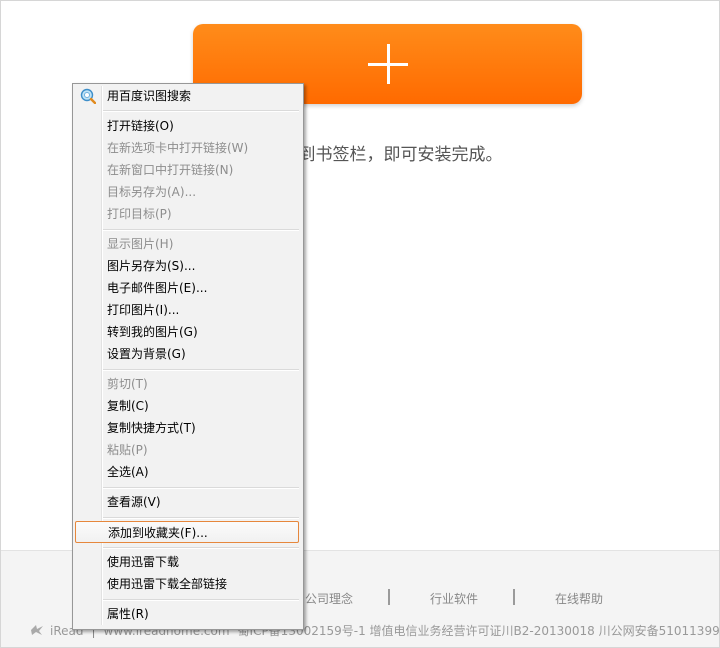 This screenshot has width=720, height=648. Describe the element at coordinates (454, 598) in the screenshot. I see `footer-link-industry-software: 行业软件` at that location.